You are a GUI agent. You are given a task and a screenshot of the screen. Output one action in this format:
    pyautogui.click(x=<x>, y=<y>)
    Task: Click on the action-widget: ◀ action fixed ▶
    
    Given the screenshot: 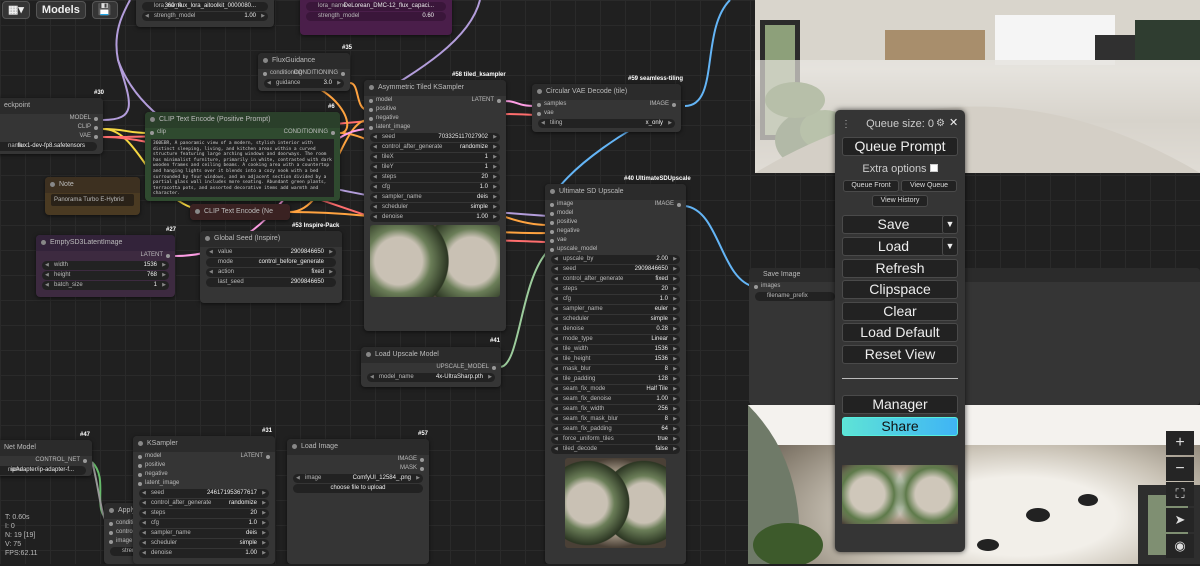 What is the action you would take?
    pyautogui.click(x=271, y=272)
    